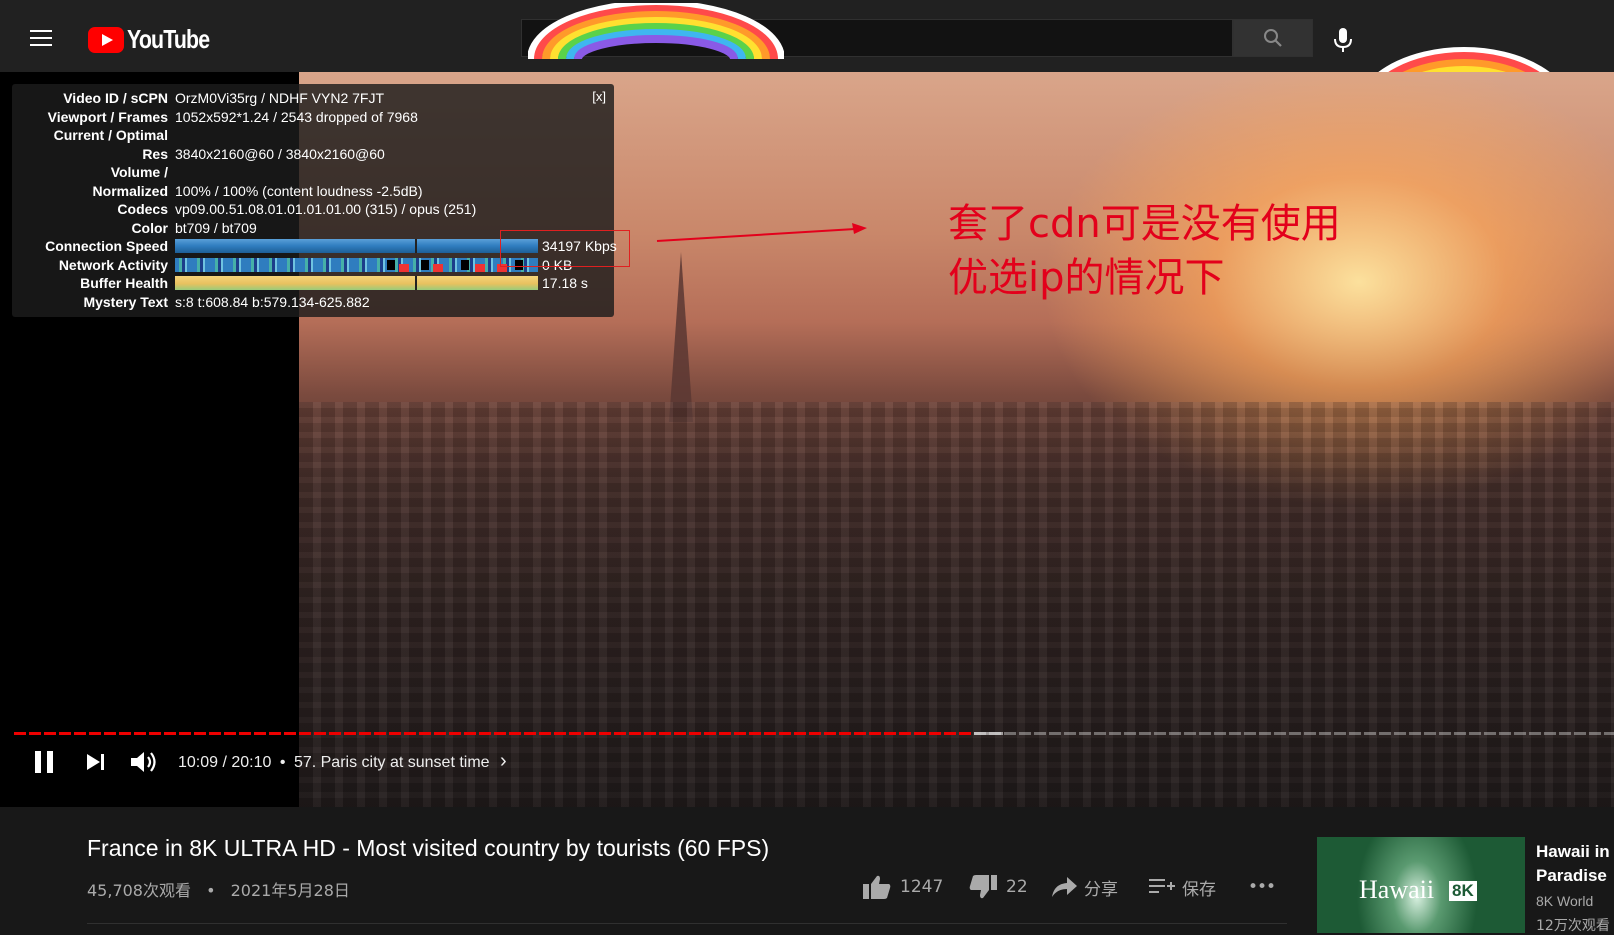 Image resolution: width=1614 pixels, height=935 pixels. Describe the element at coordinates (1573, 864) in the screenshot. I see `suggested-video-title: Hawaii in Paradise` at that location.